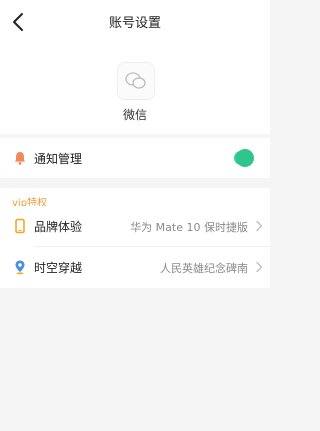 The image size is (320, 431). Describe the element at coordinates (20, 267) in the screenshot. I see `location-pin-icon` at that location.